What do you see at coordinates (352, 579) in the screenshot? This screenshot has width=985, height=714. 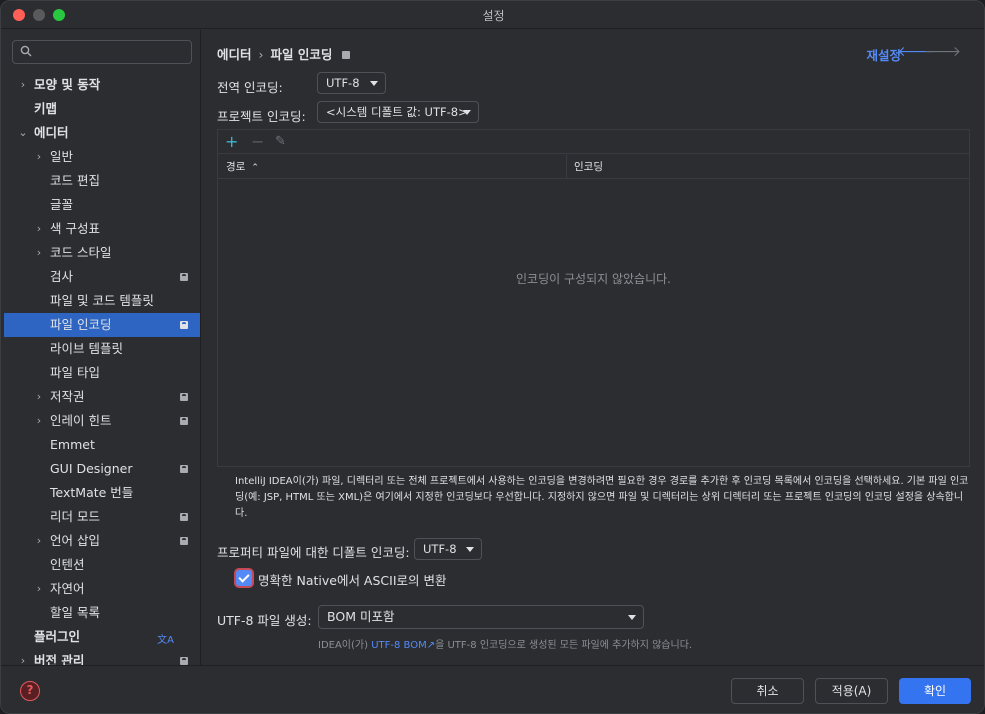 I see `native-ascii-label: 명확한 Native에서 ASCII로의 변환` at bounding box center [352, 579].